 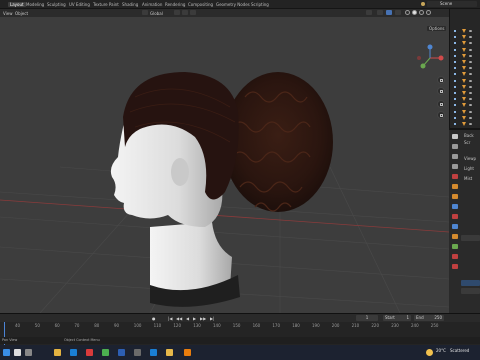 What do you see at coordinates (455, 266) in the screenshot?
I see `texture-tab-icon` at bounding box center [455, 266].